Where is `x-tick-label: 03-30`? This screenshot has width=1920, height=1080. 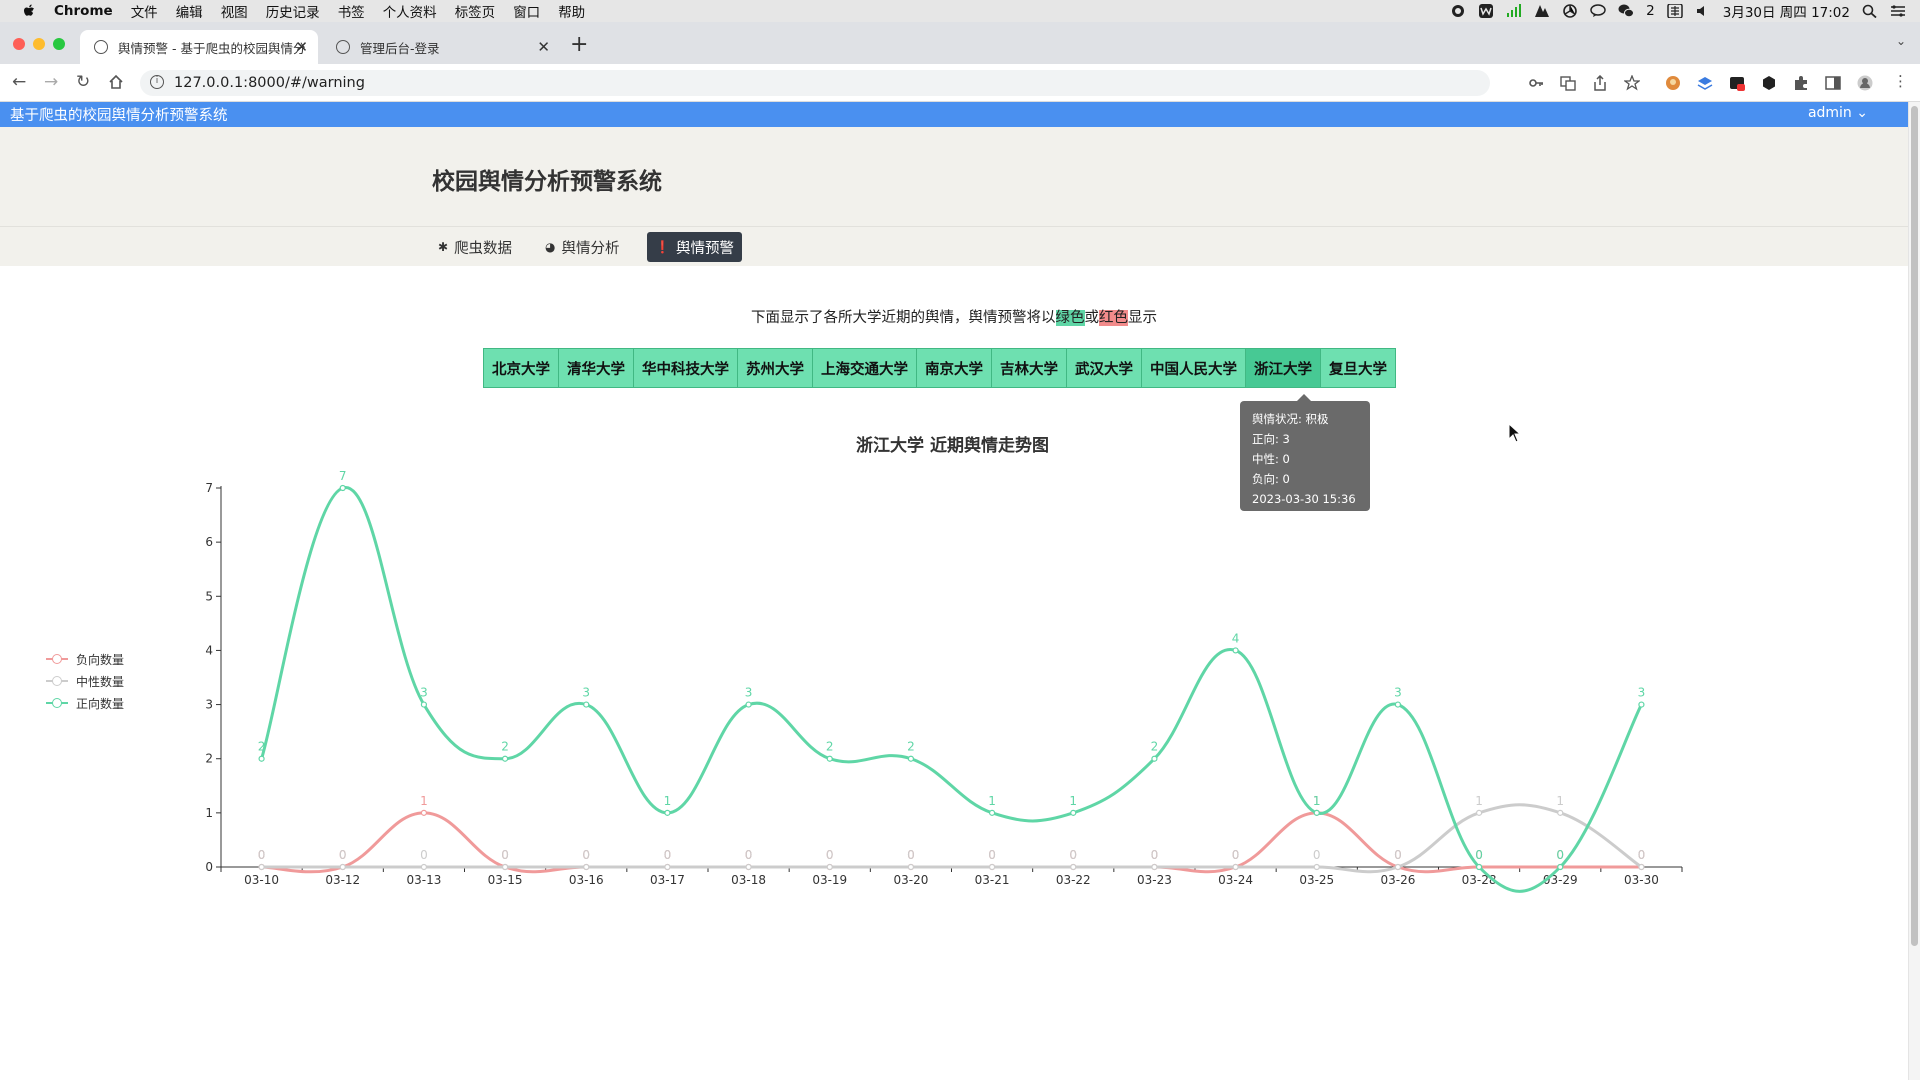
x-tick-label: 03-30 is located at coordinates (1641, 880).